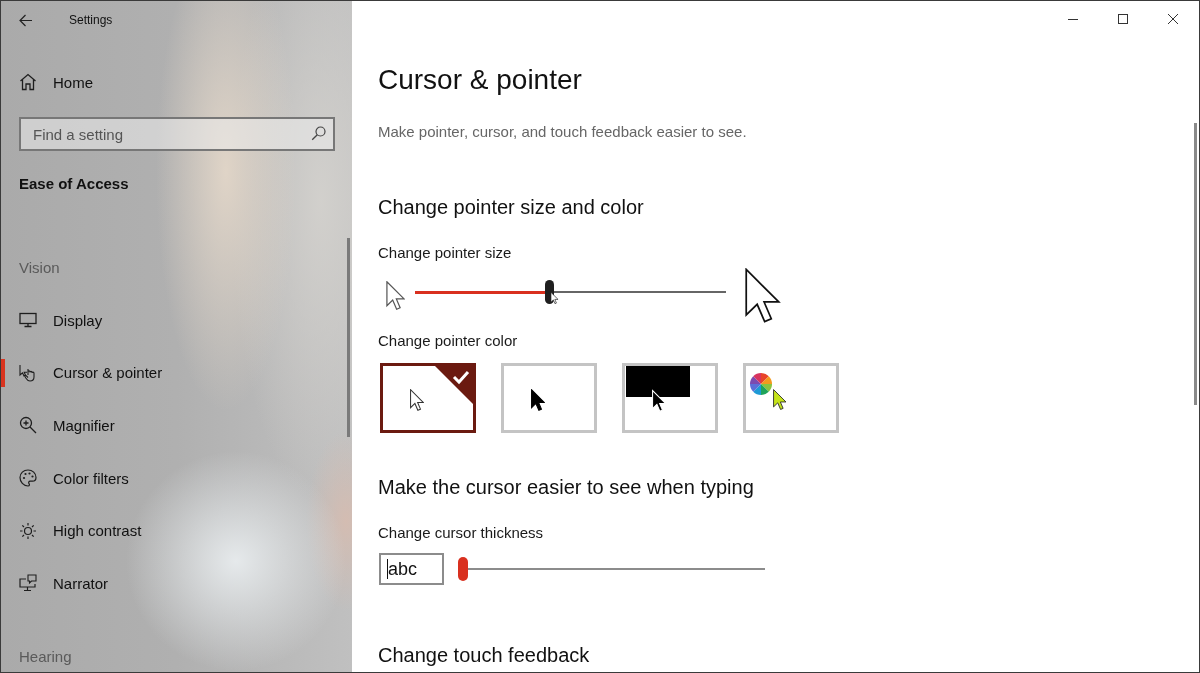  I want to click on pointer-color-option, so click(428, 398).